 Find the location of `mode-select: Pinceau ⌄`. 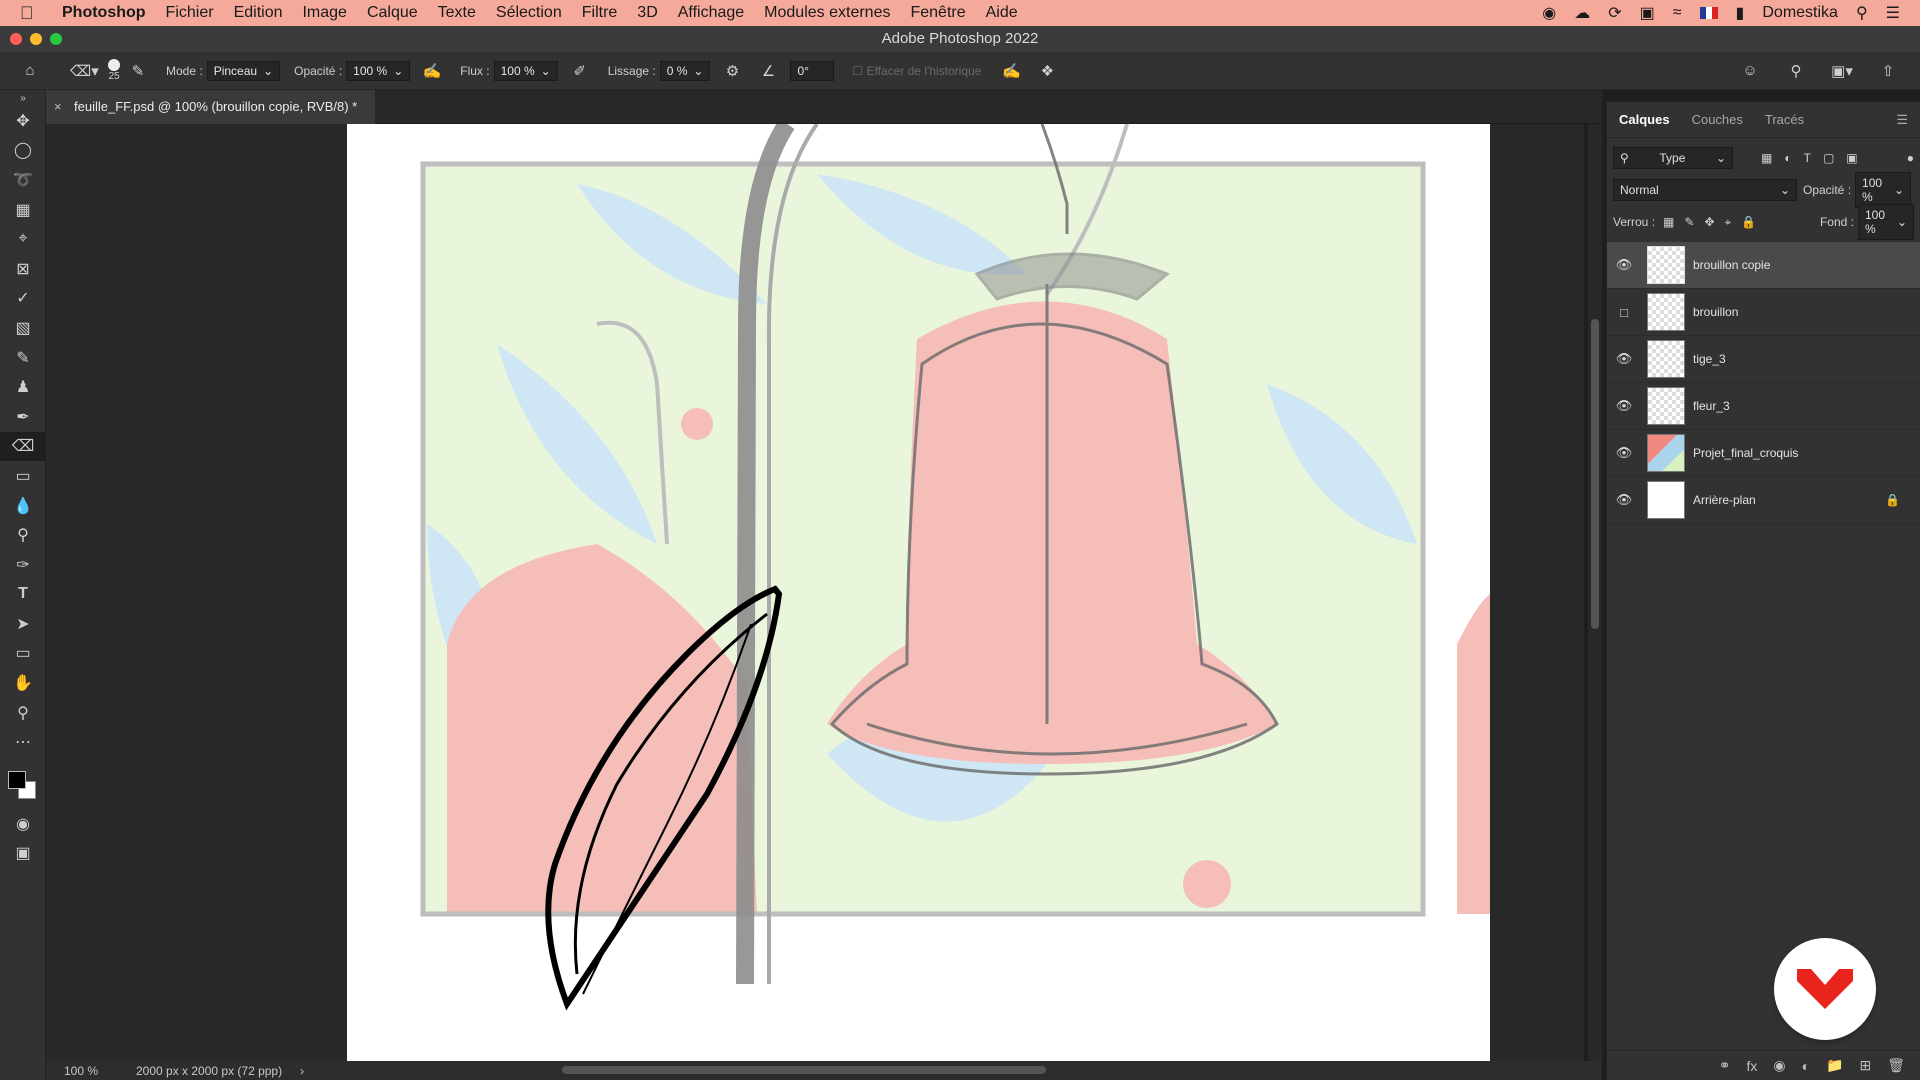

mode-select: Pinceau ⌄ is located at coordinates (243, 70).